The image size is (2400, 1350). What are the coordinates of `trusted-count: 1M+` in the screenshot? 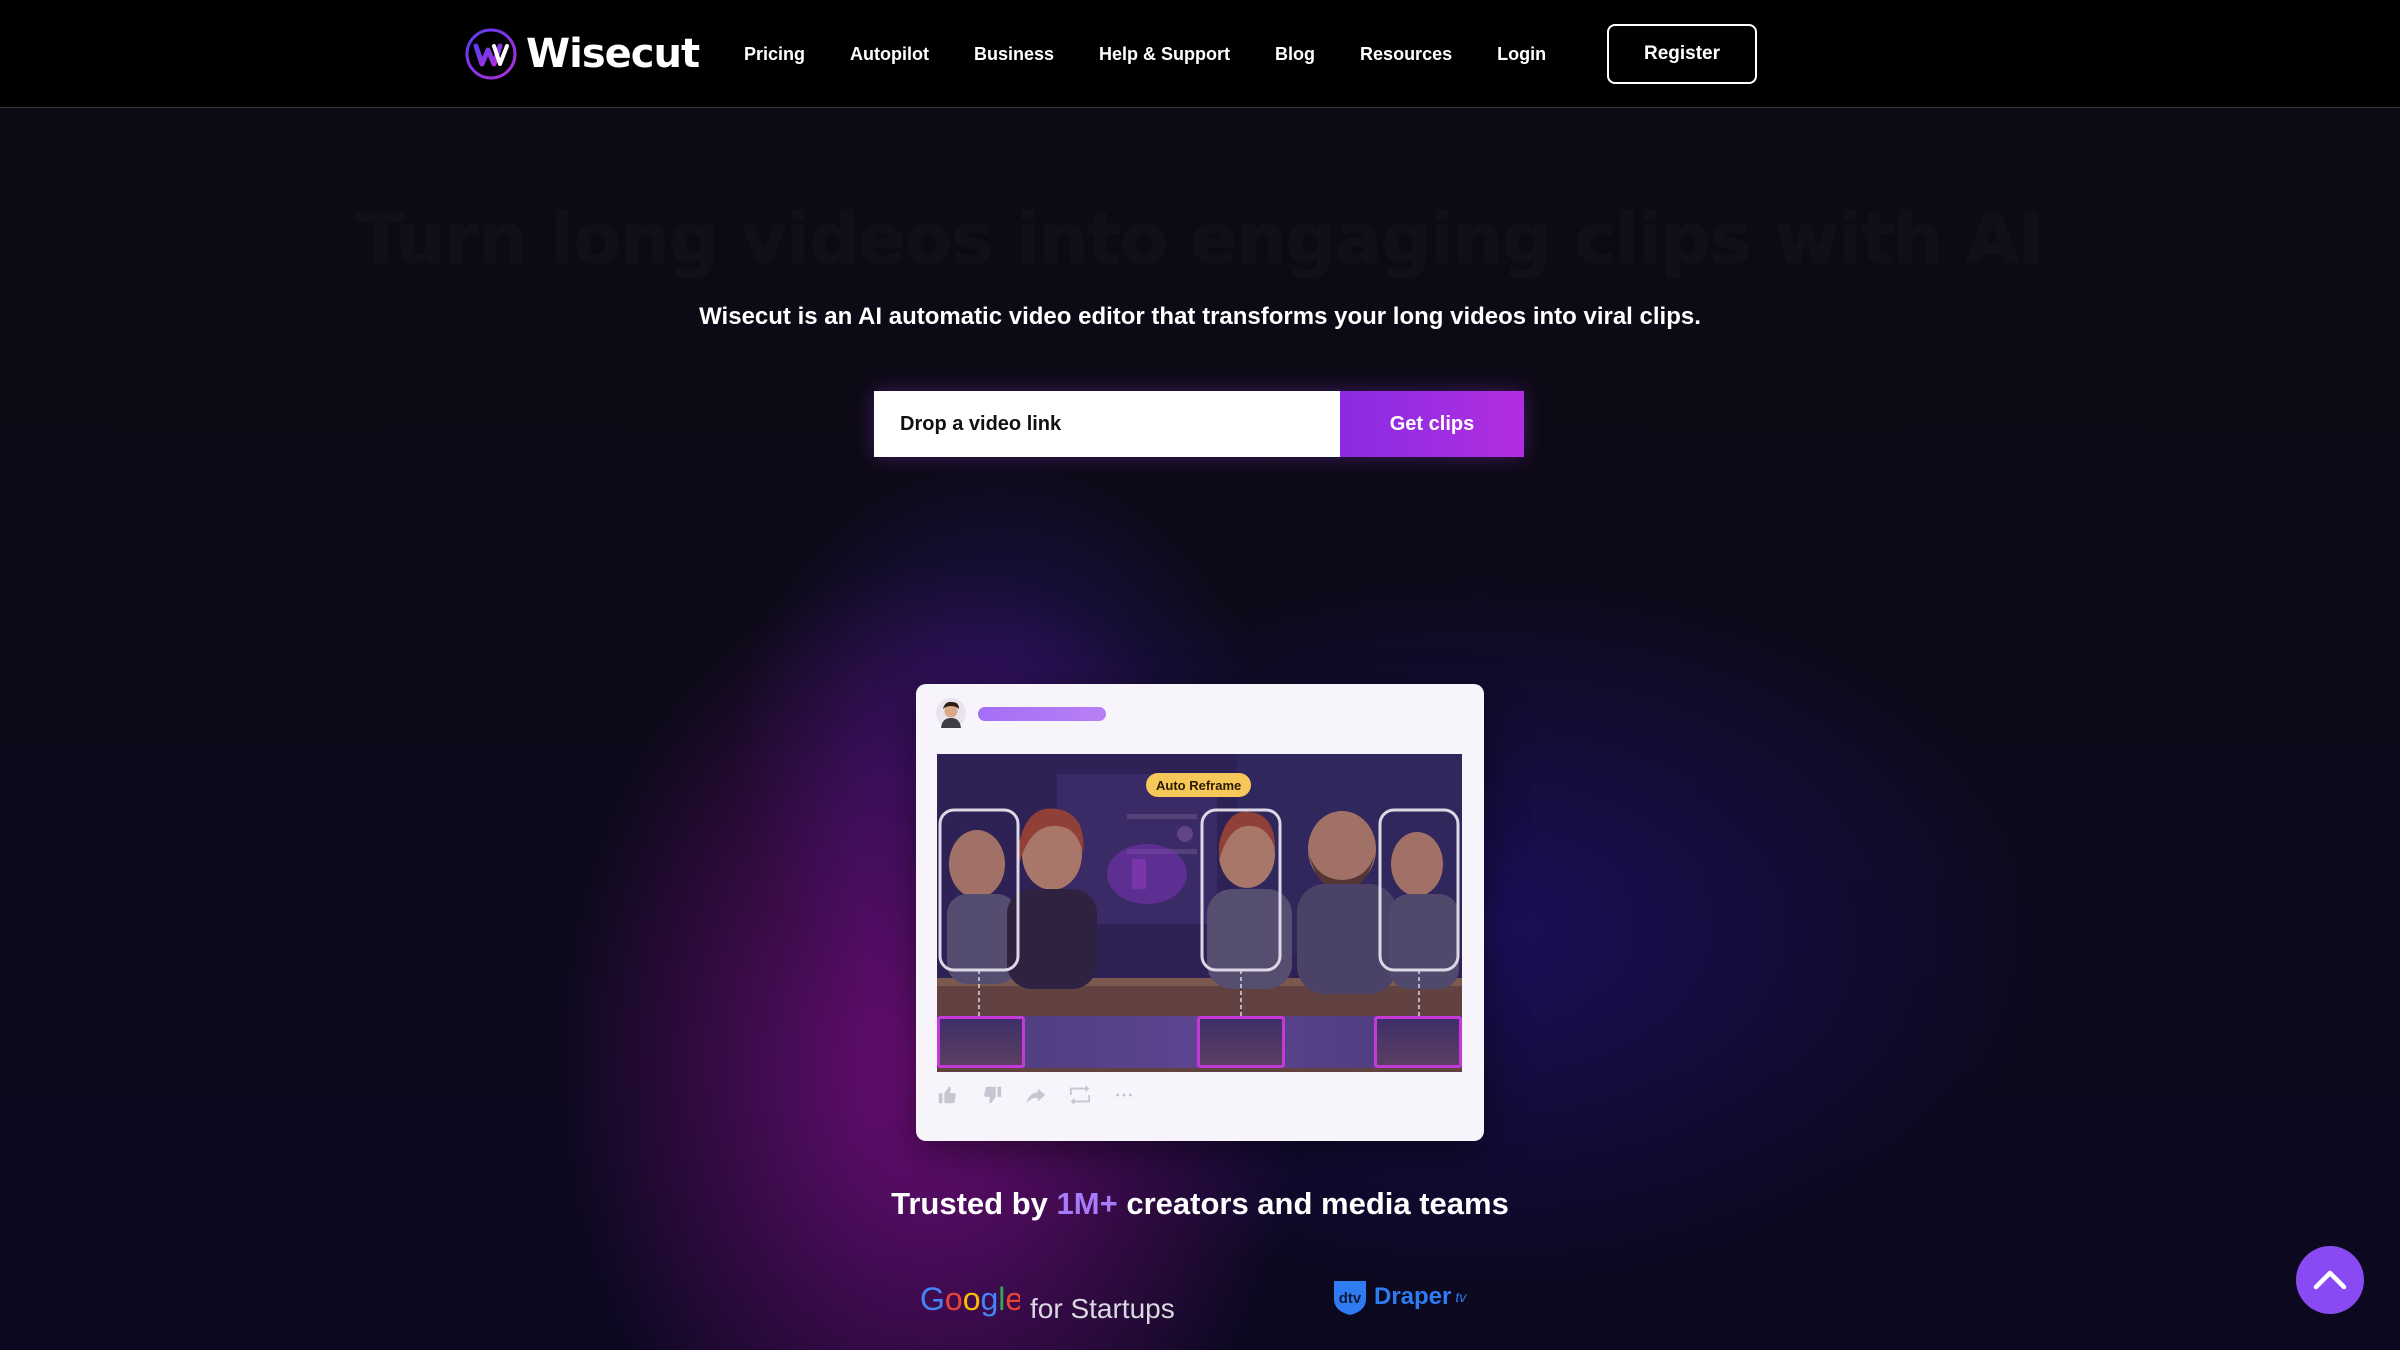 It's located at (1087, 1203).